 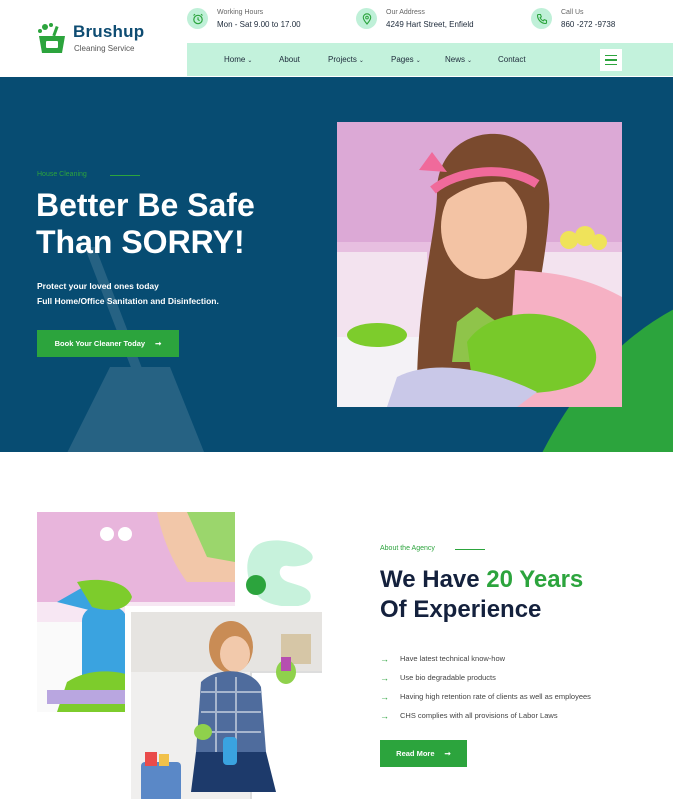 What do you see at coordinates (541, 18) in the screenshot?
I see `phone-icon` at bounding box center [541, 18].